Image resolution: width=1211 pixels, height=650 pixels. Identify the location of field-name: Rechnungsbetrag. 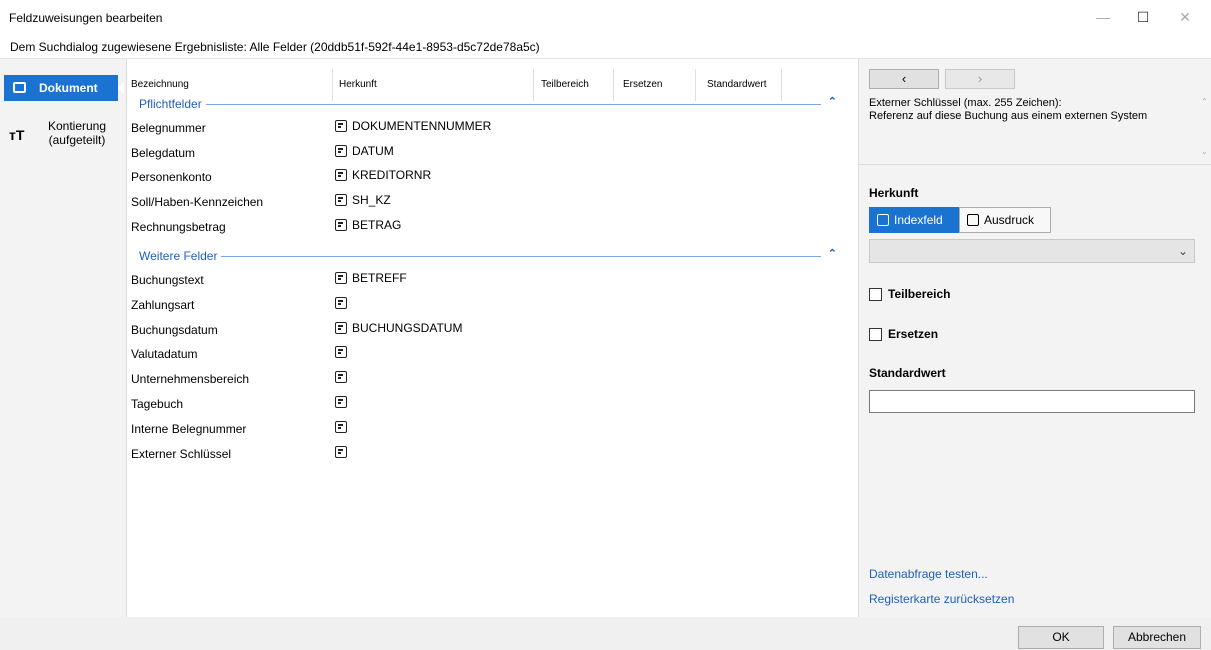
(178, 227).